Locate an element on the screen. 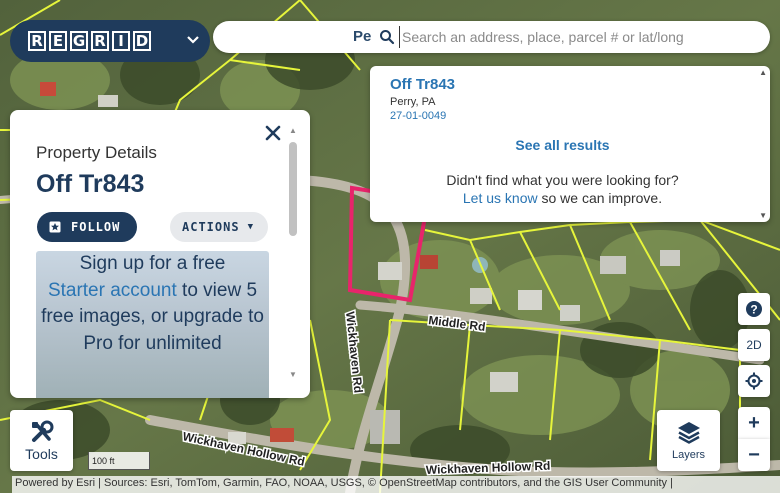  map-scale-bar: 100 ft is located at coordinates (119, 461).